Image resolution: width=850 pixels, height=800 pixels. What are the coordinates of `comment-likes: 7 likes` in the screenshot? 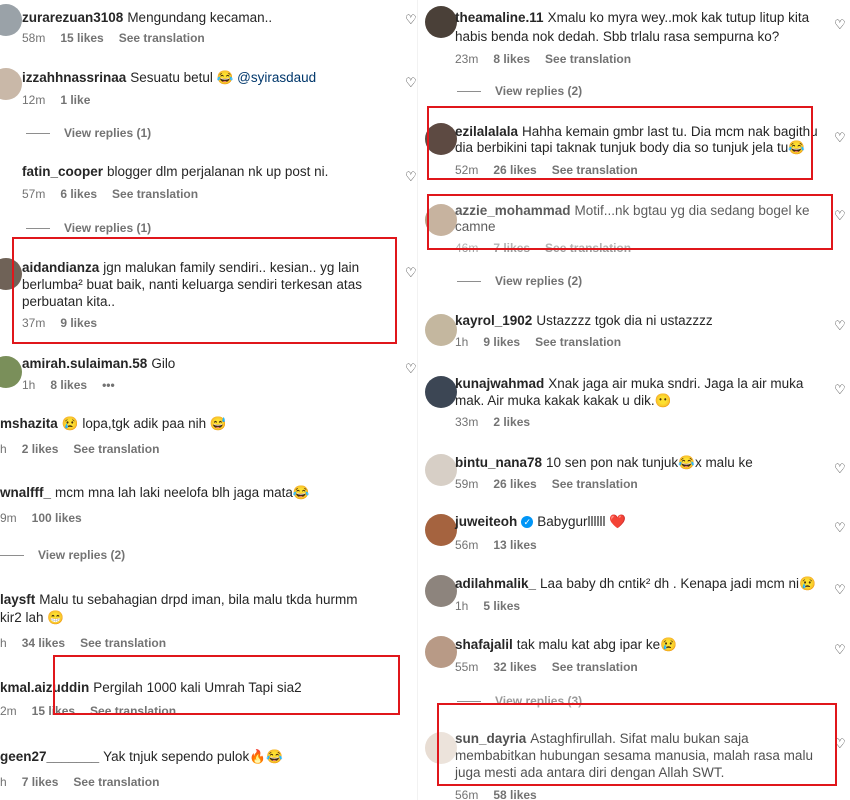 It's located at (40, 782).